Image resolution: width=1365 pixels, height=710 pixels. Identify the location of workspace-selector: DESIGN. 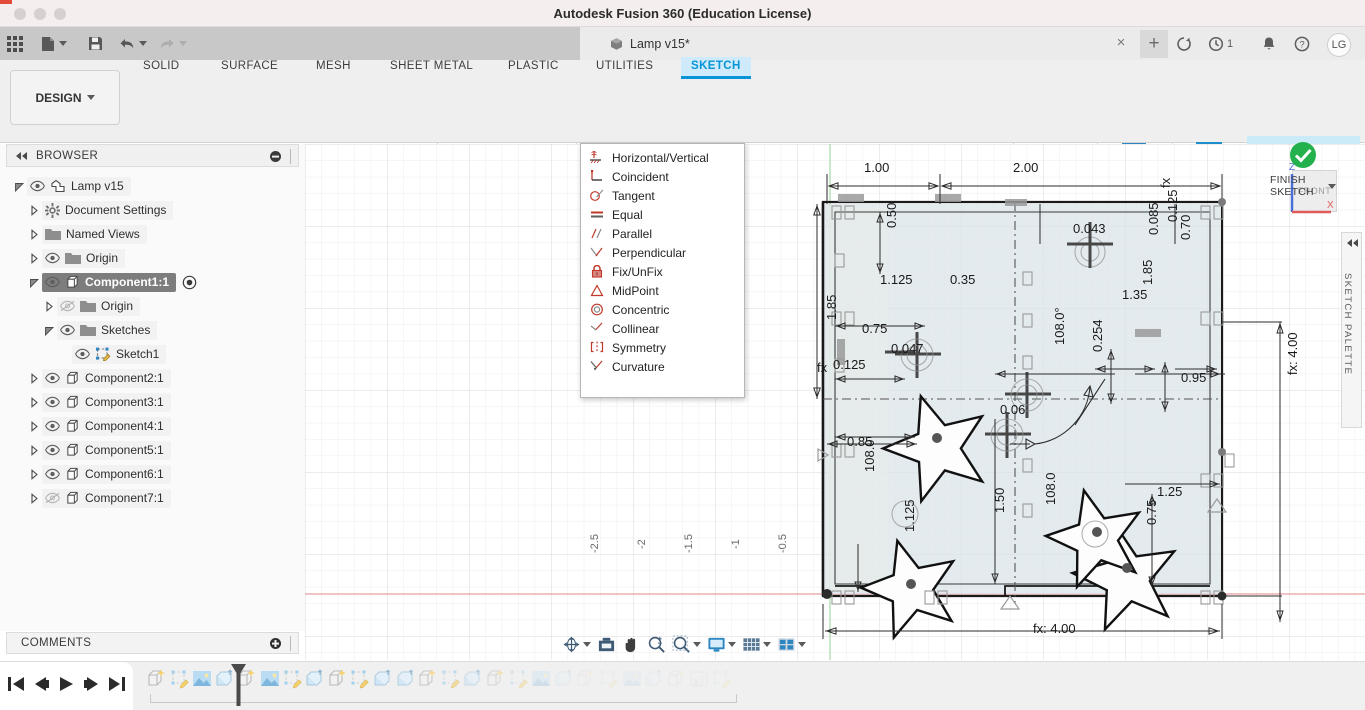
(65, 97).